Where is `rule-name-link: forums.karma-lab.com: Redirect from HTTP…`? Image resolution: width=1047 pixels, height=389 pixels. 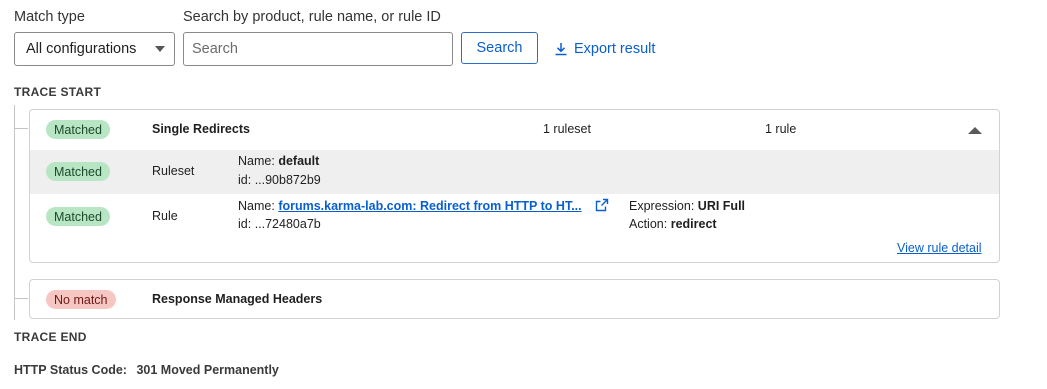
rule-name-link: forums.karma-lab.com: Redirect from HTTP… is located at coordinates (429, 206).